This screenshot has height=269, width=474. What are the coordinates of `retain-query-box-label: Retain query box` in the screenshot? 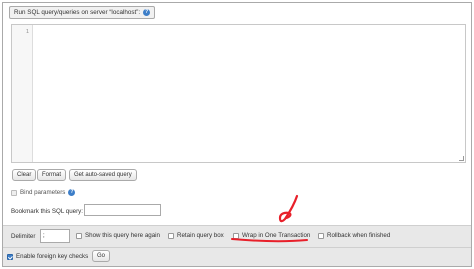 It's located at (200, 235).